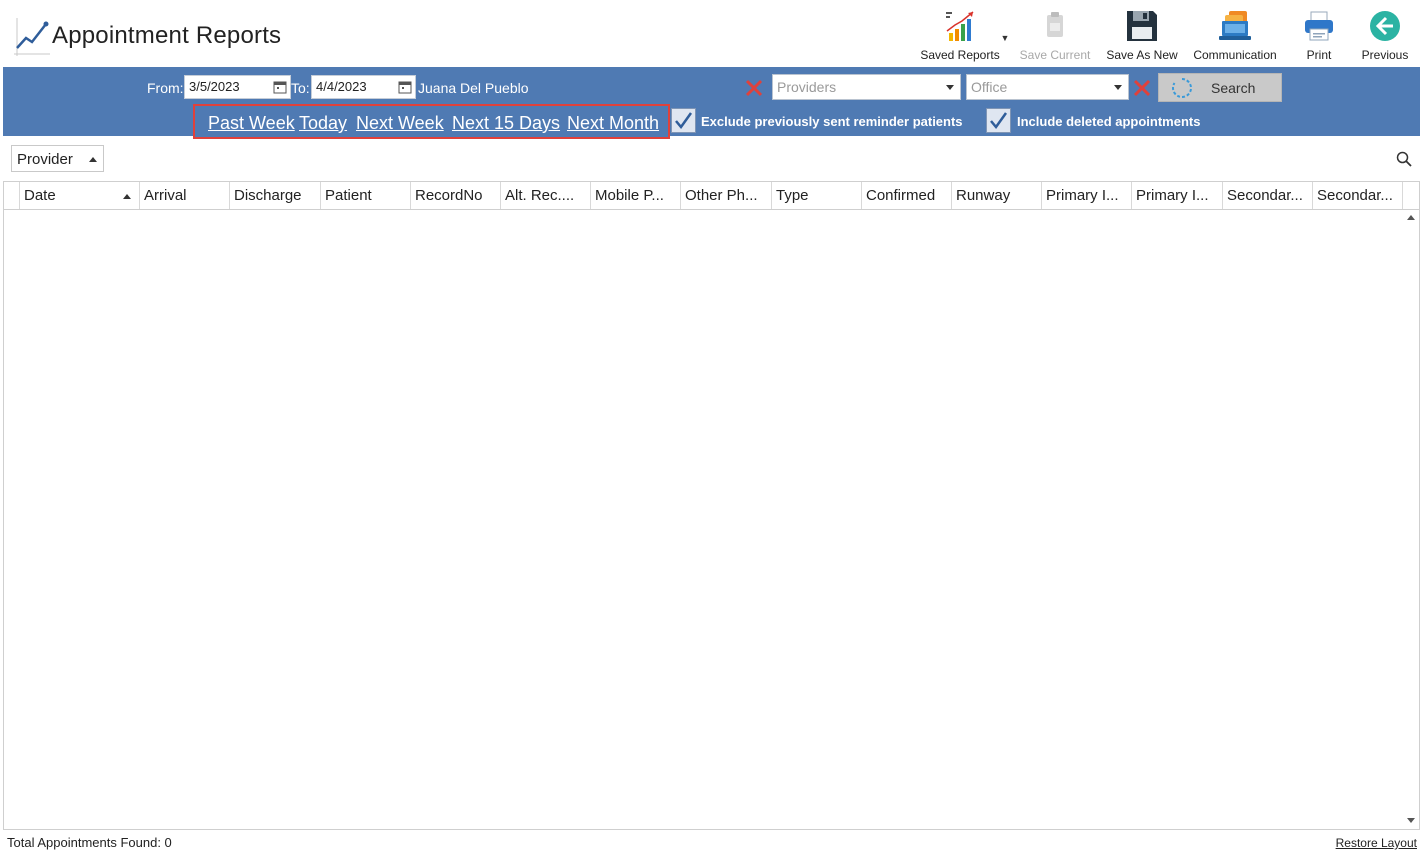  Describe the element at coordinates (1385, 55) in the screenshot. I see `previous-label: Previous` at that location.